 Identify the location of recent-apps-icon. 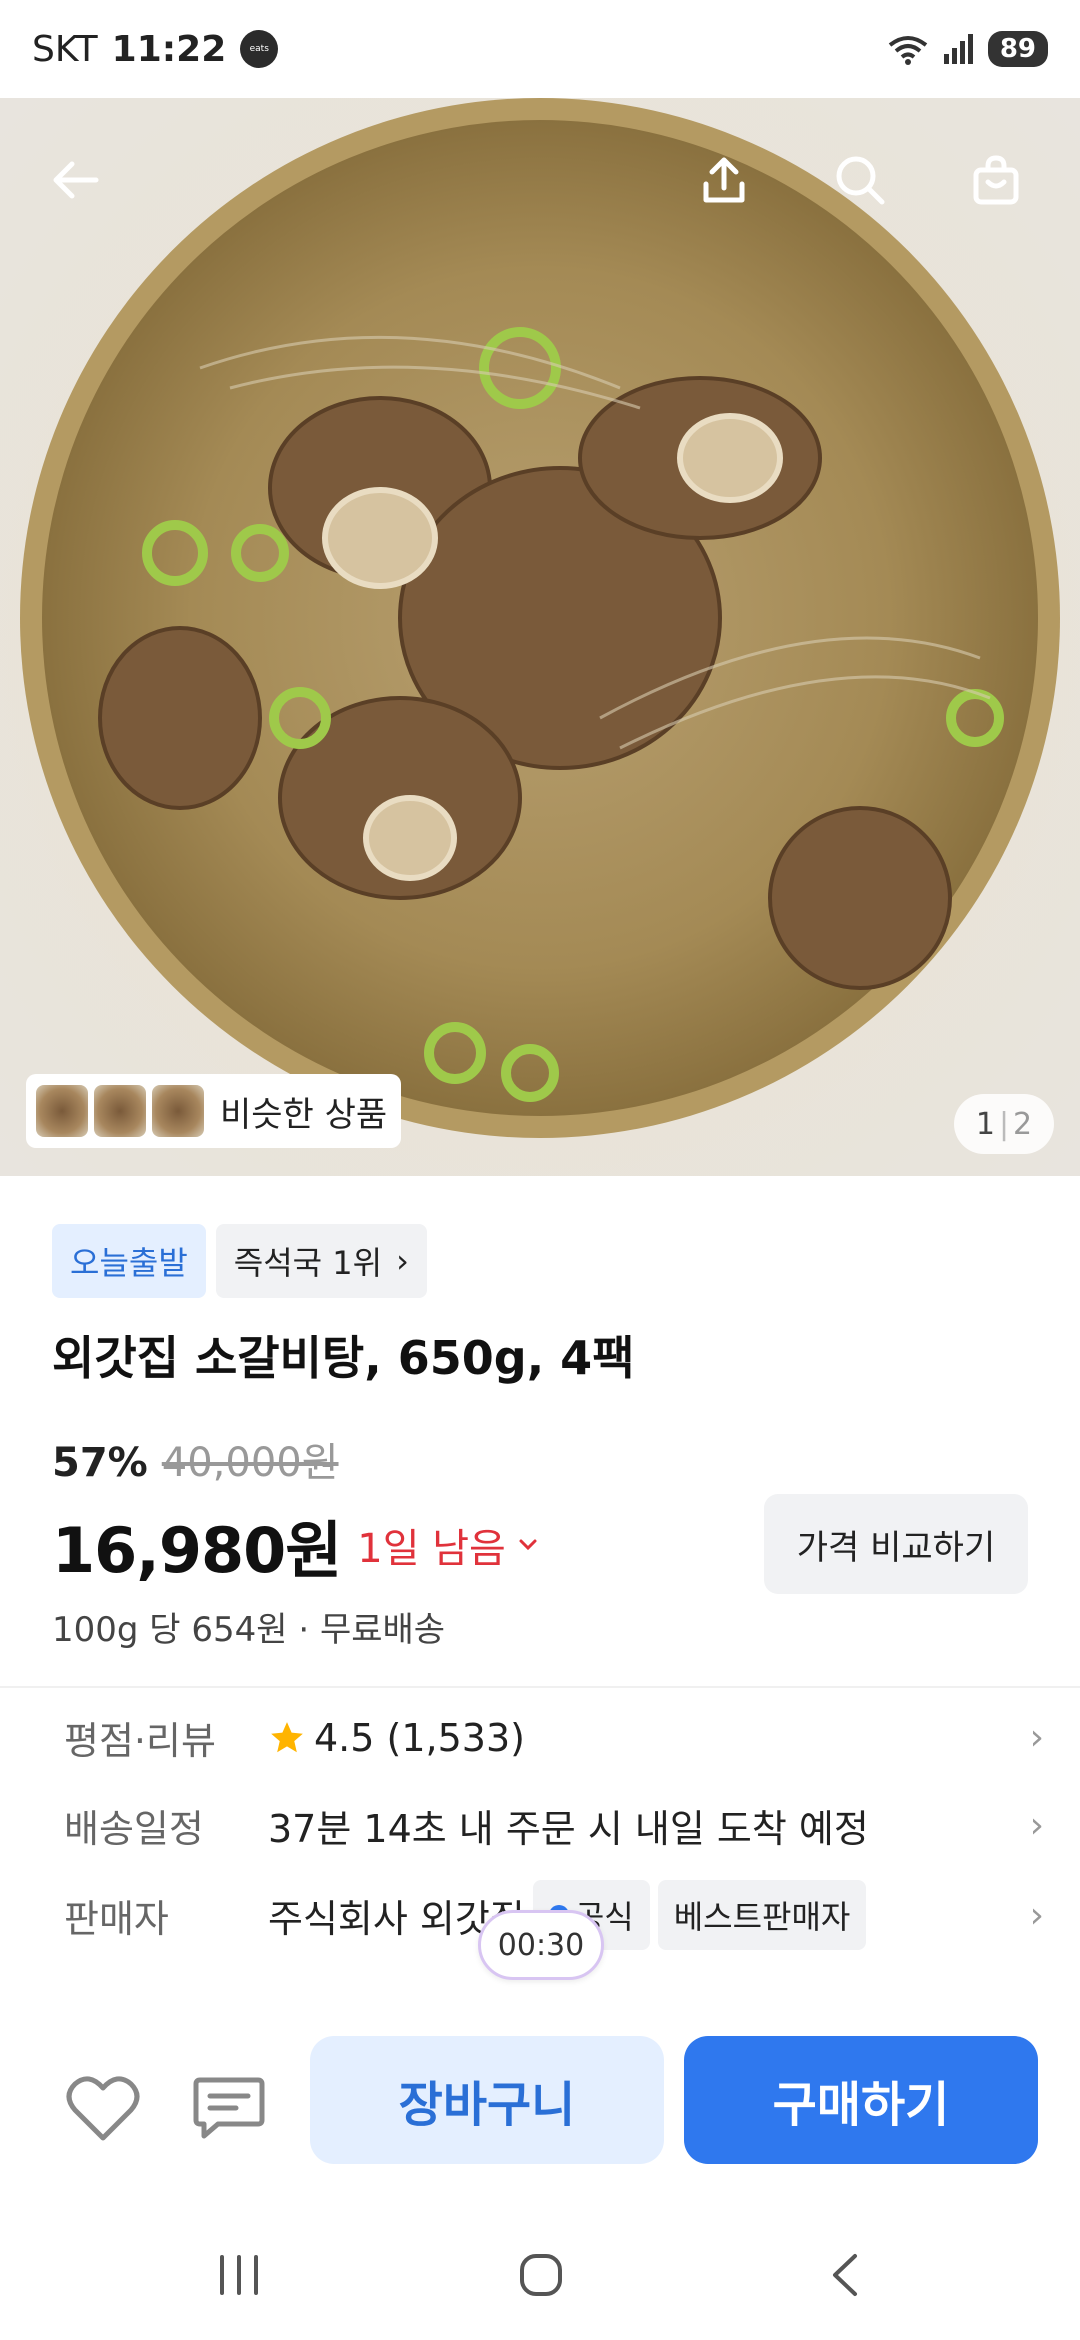
(239, 2275).